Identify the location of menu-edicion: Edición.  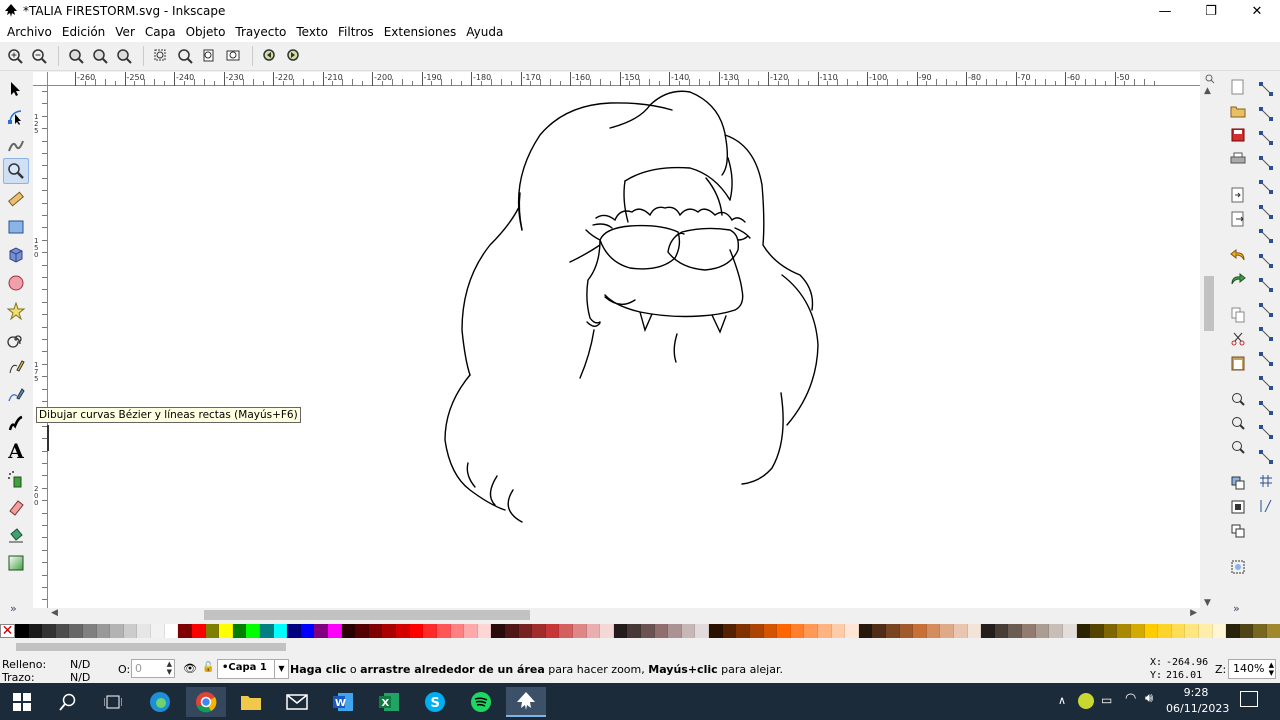
(83, 32).